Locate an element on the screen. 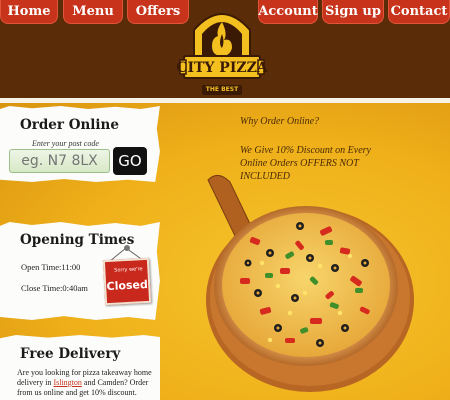  close-time-text: Close Time:0:40am is located at coordinates (54, 288).